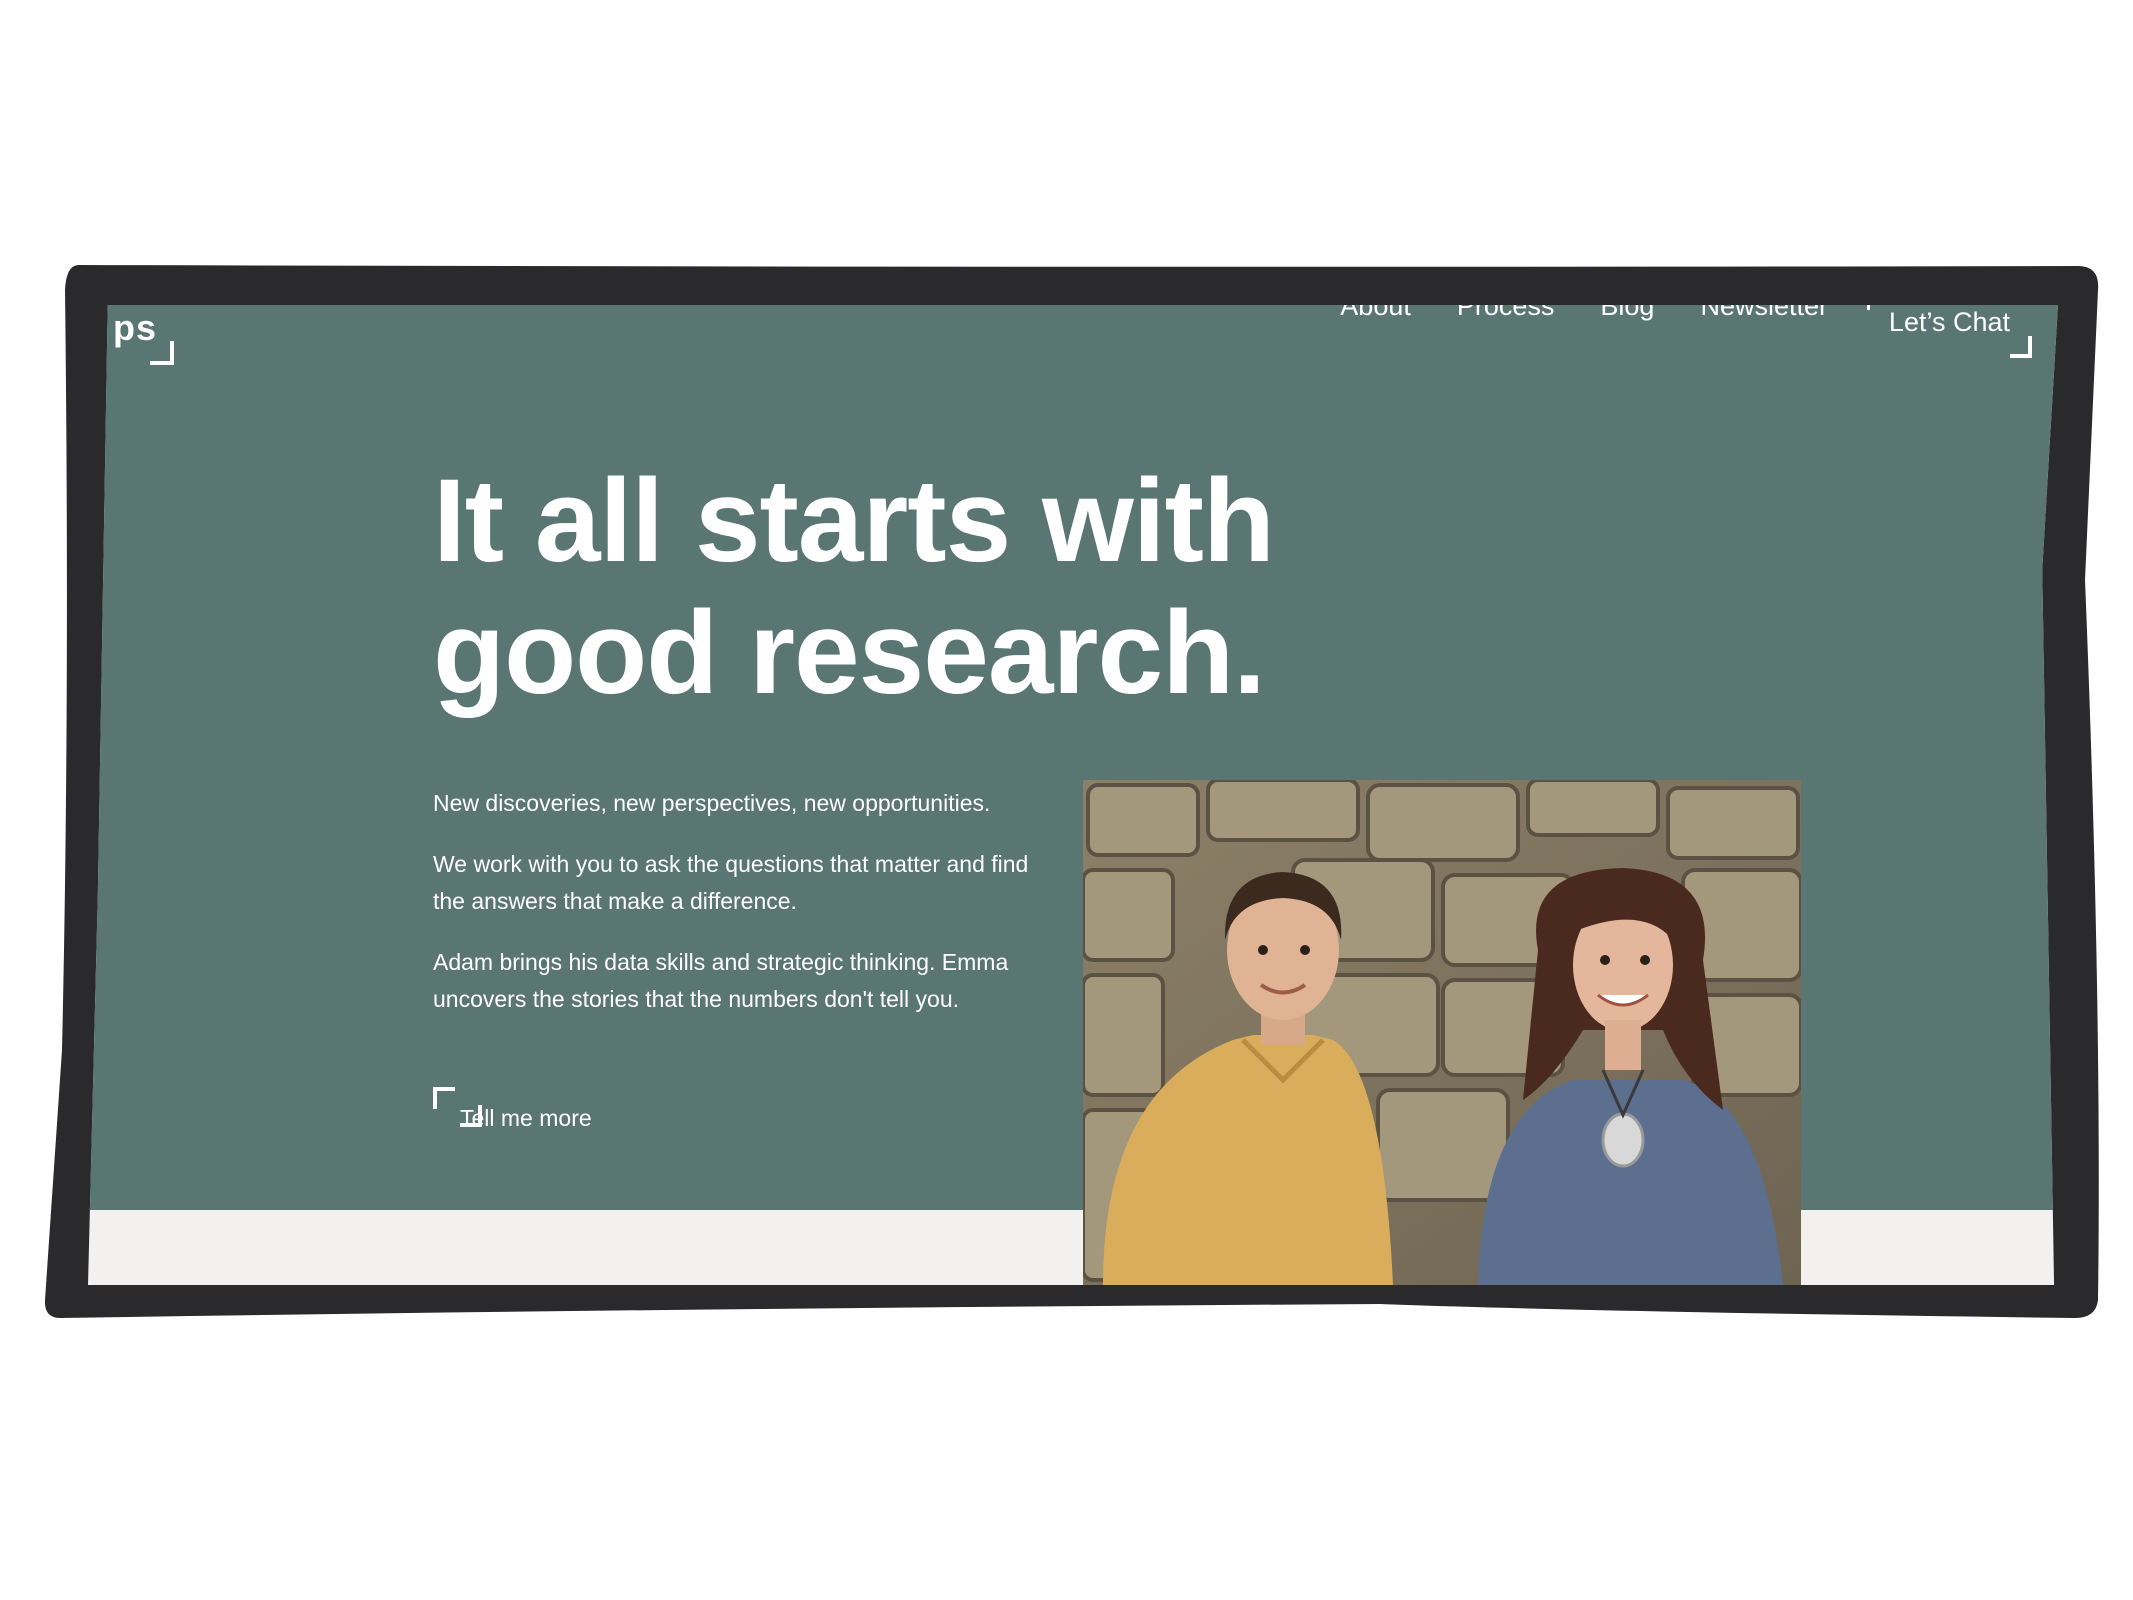 The image size is (2133, 1600). Describe the element at coordinates (1442, 1032) in the screenshot. I see `team-photo` at that location.